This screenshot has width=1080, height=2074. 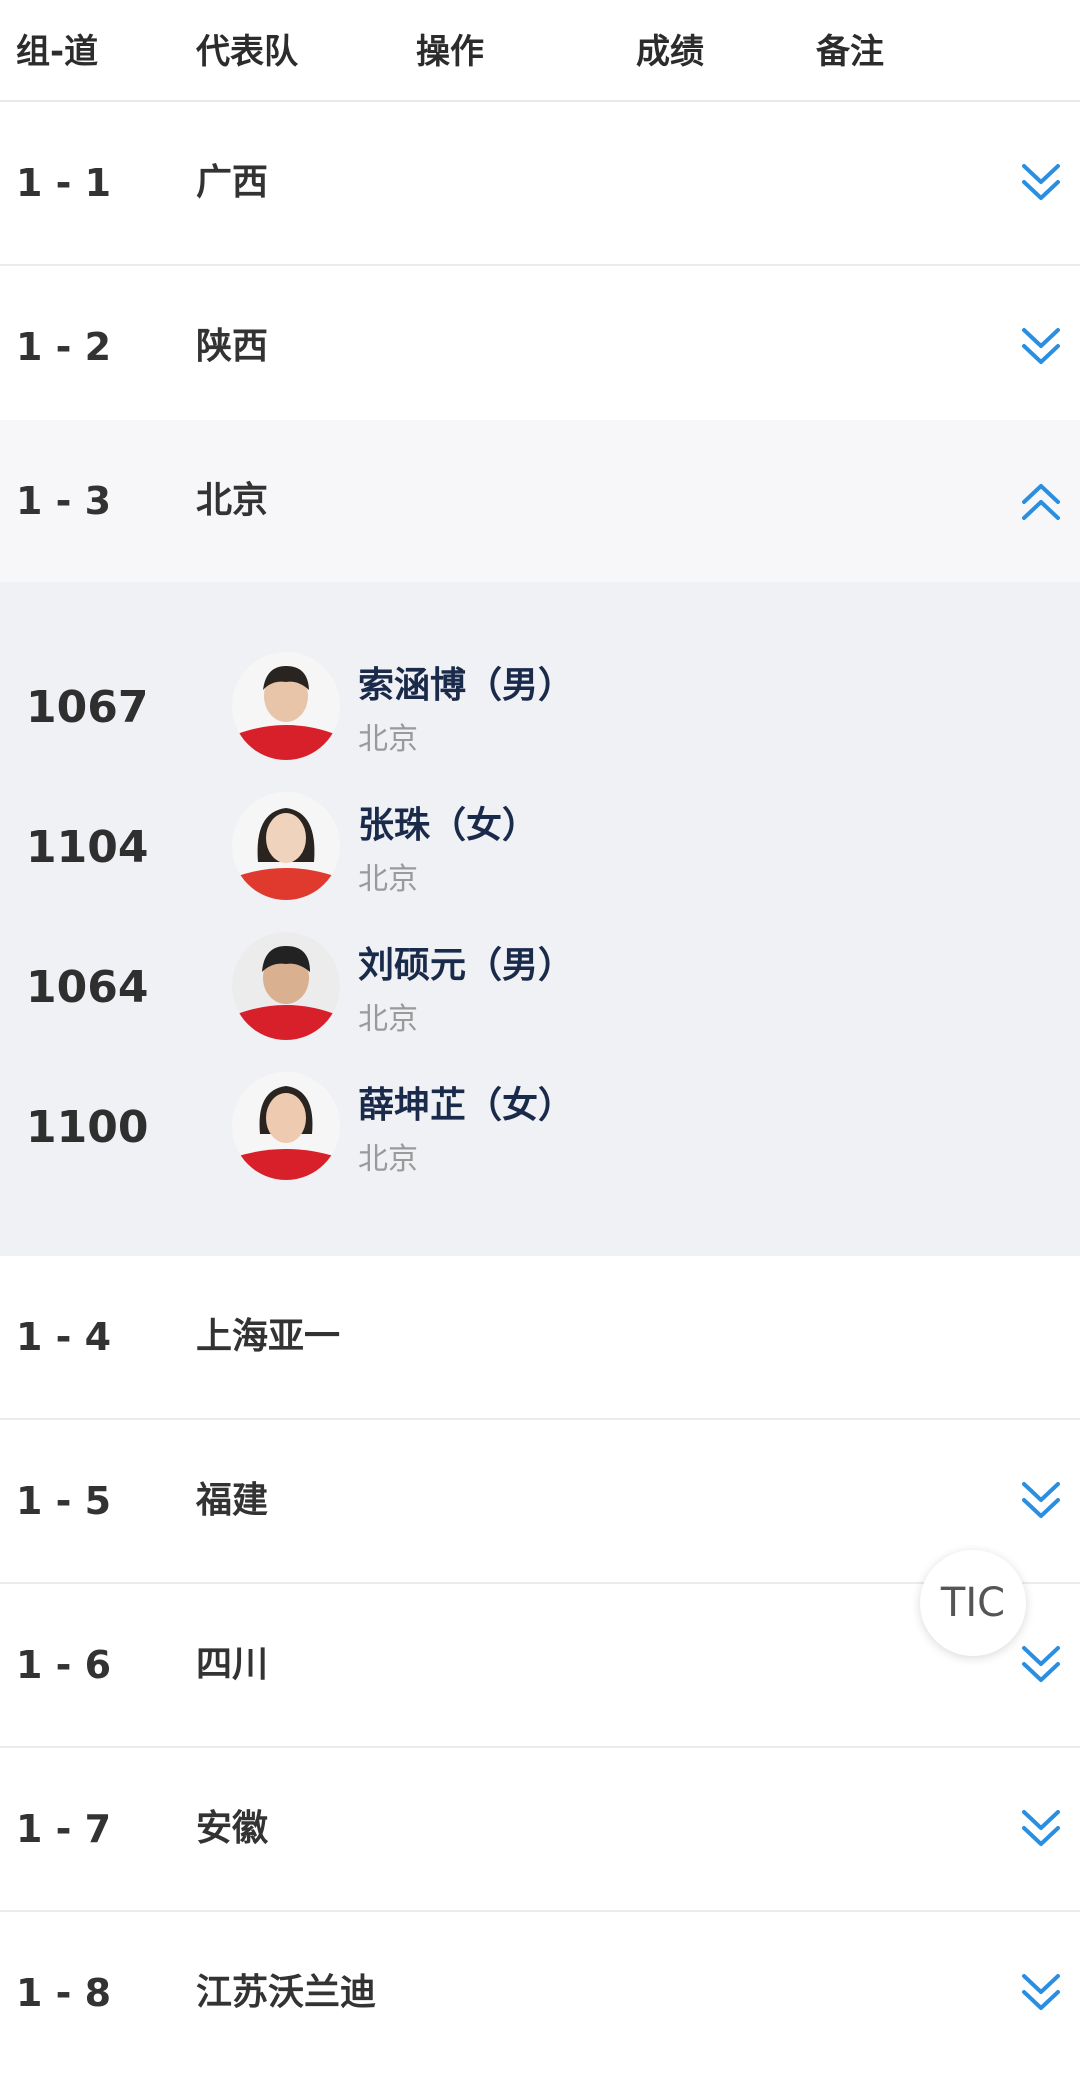 I want to click on team-name: 四川, so click(x=232, y=1664).